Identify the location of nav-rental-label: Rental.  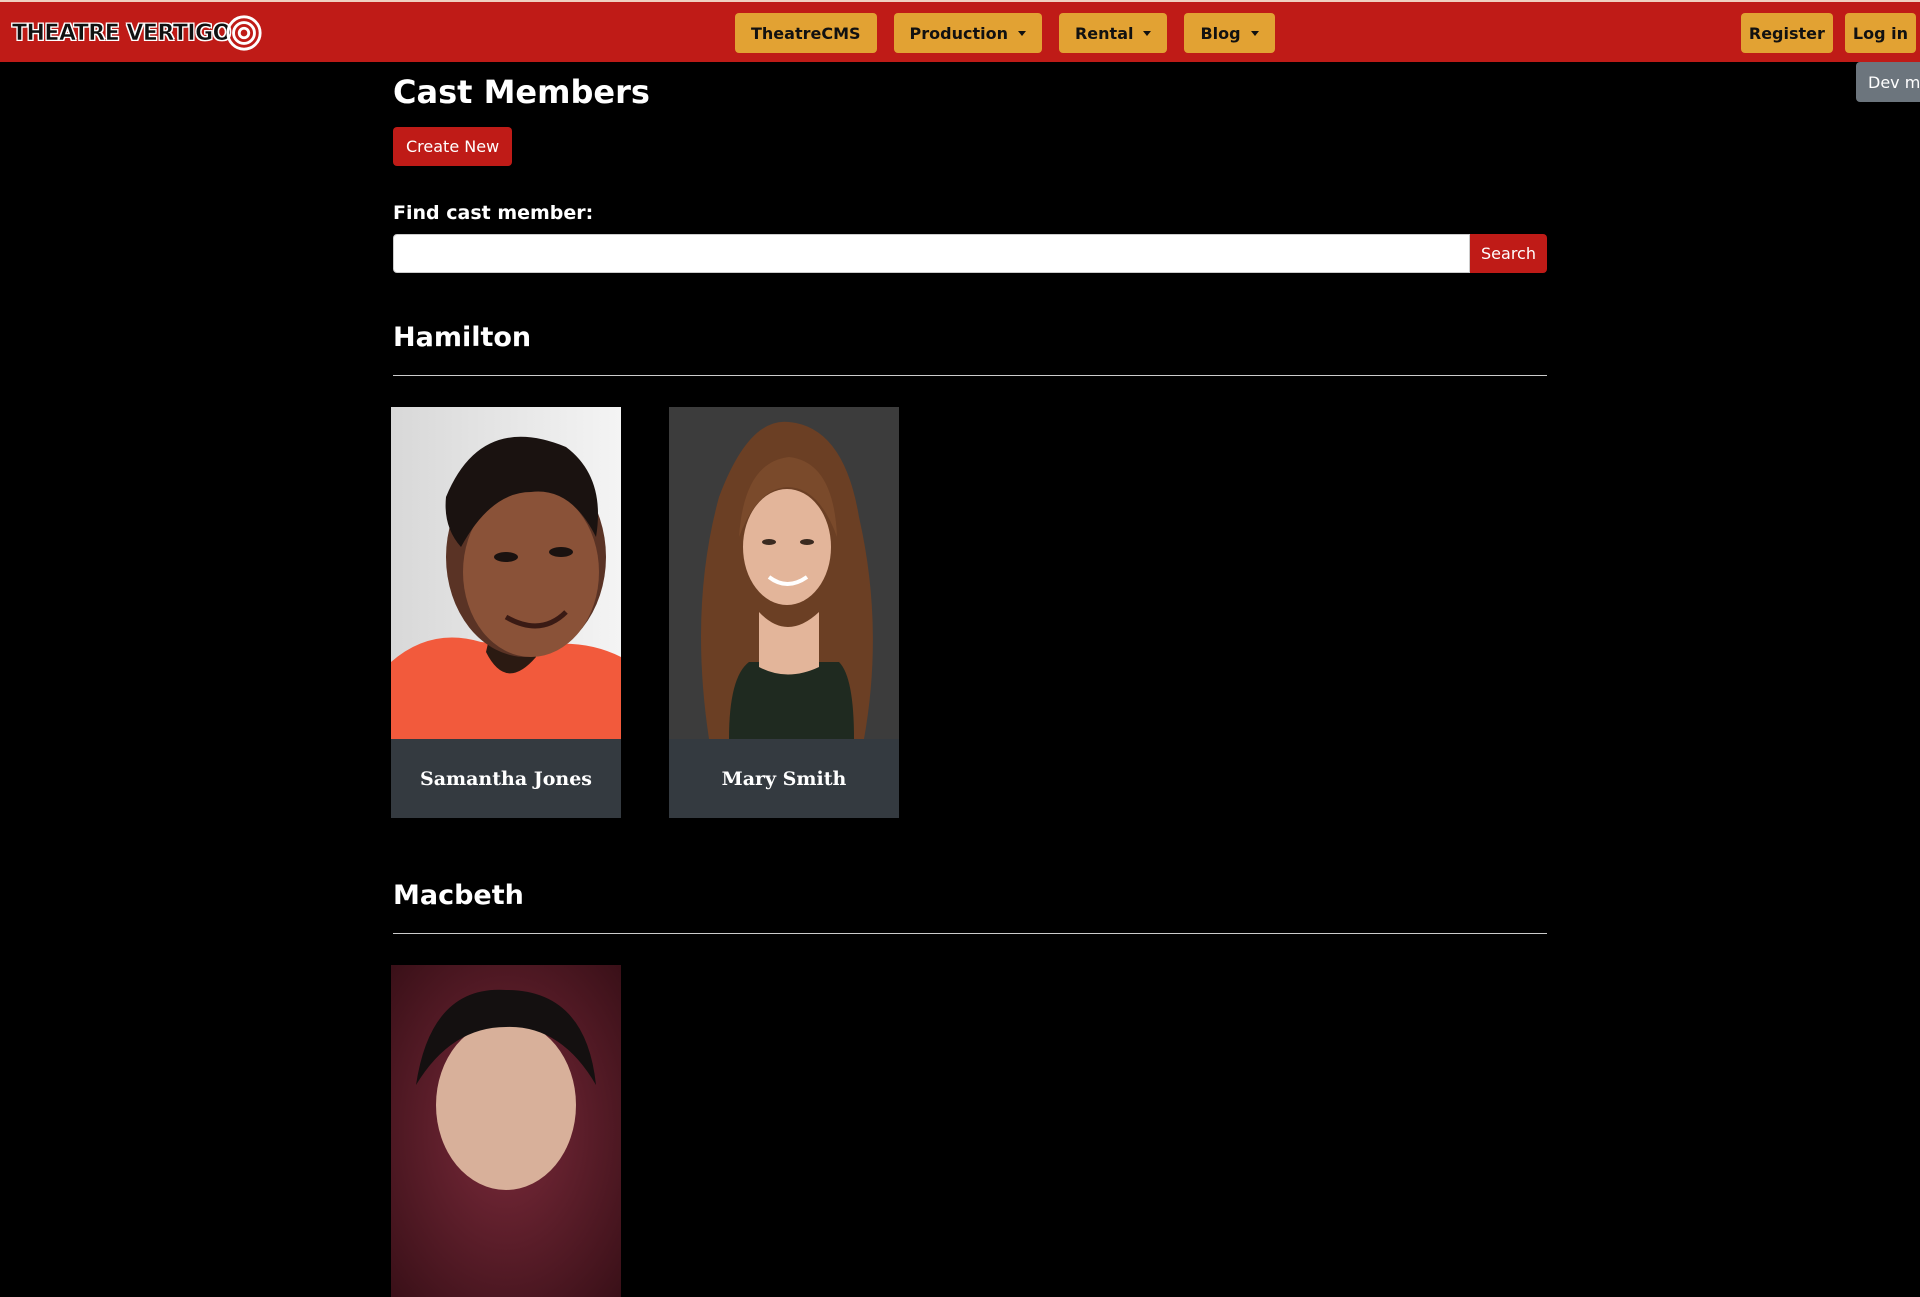
(1104, 33).